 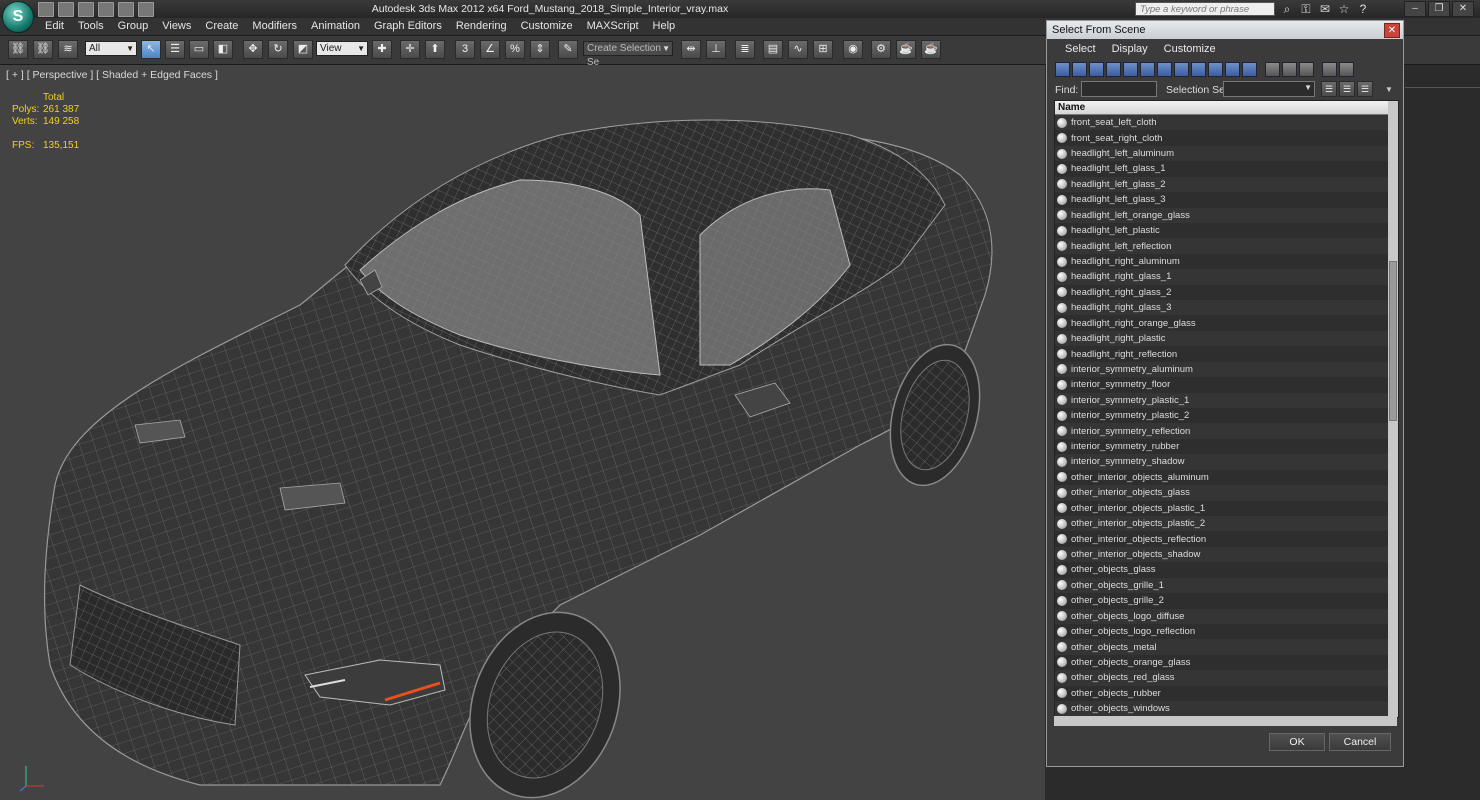 I want to click on list-scroll-thumb, so click(x=1393, y=341).